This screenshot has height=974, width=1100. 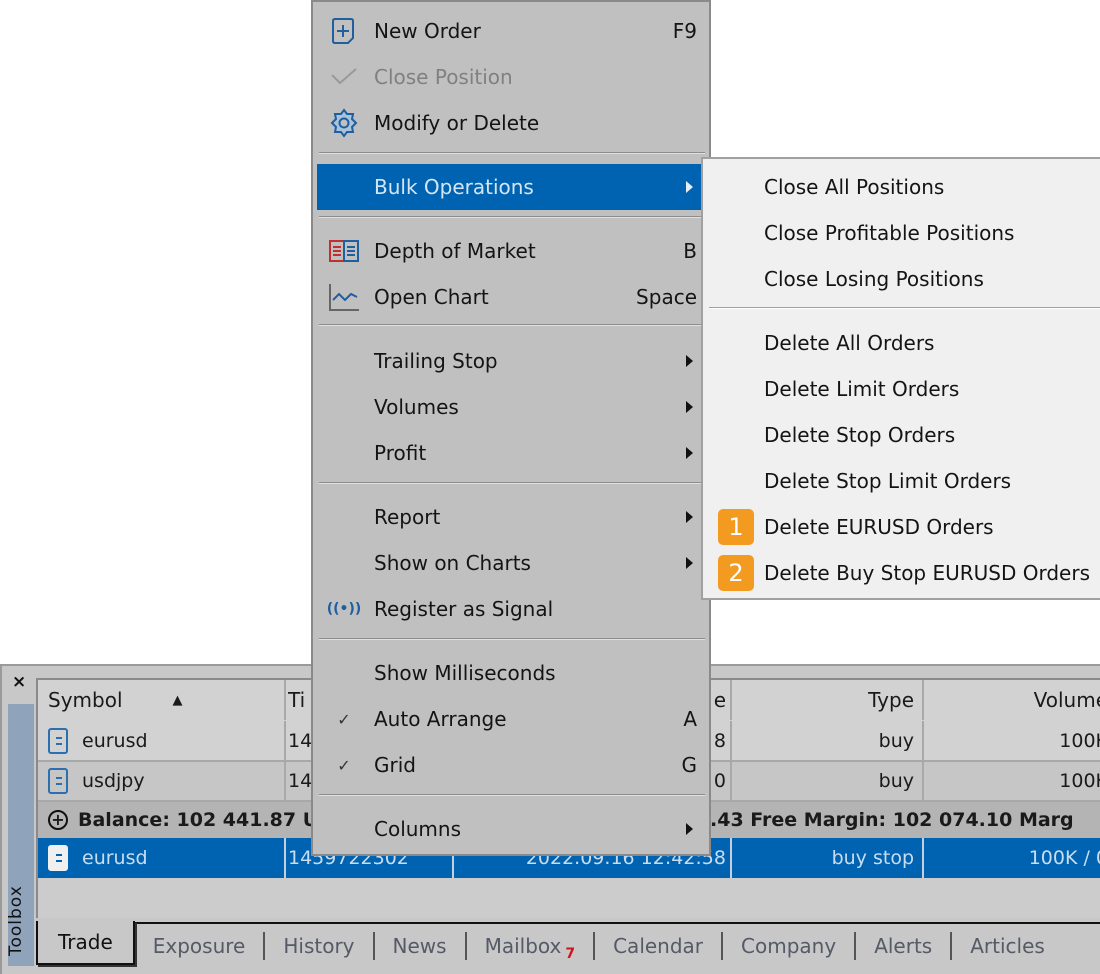 What do you see at coordinates (344, 297) in the screenshot?
I see `chart-icon` at bounding box center [344, 297].